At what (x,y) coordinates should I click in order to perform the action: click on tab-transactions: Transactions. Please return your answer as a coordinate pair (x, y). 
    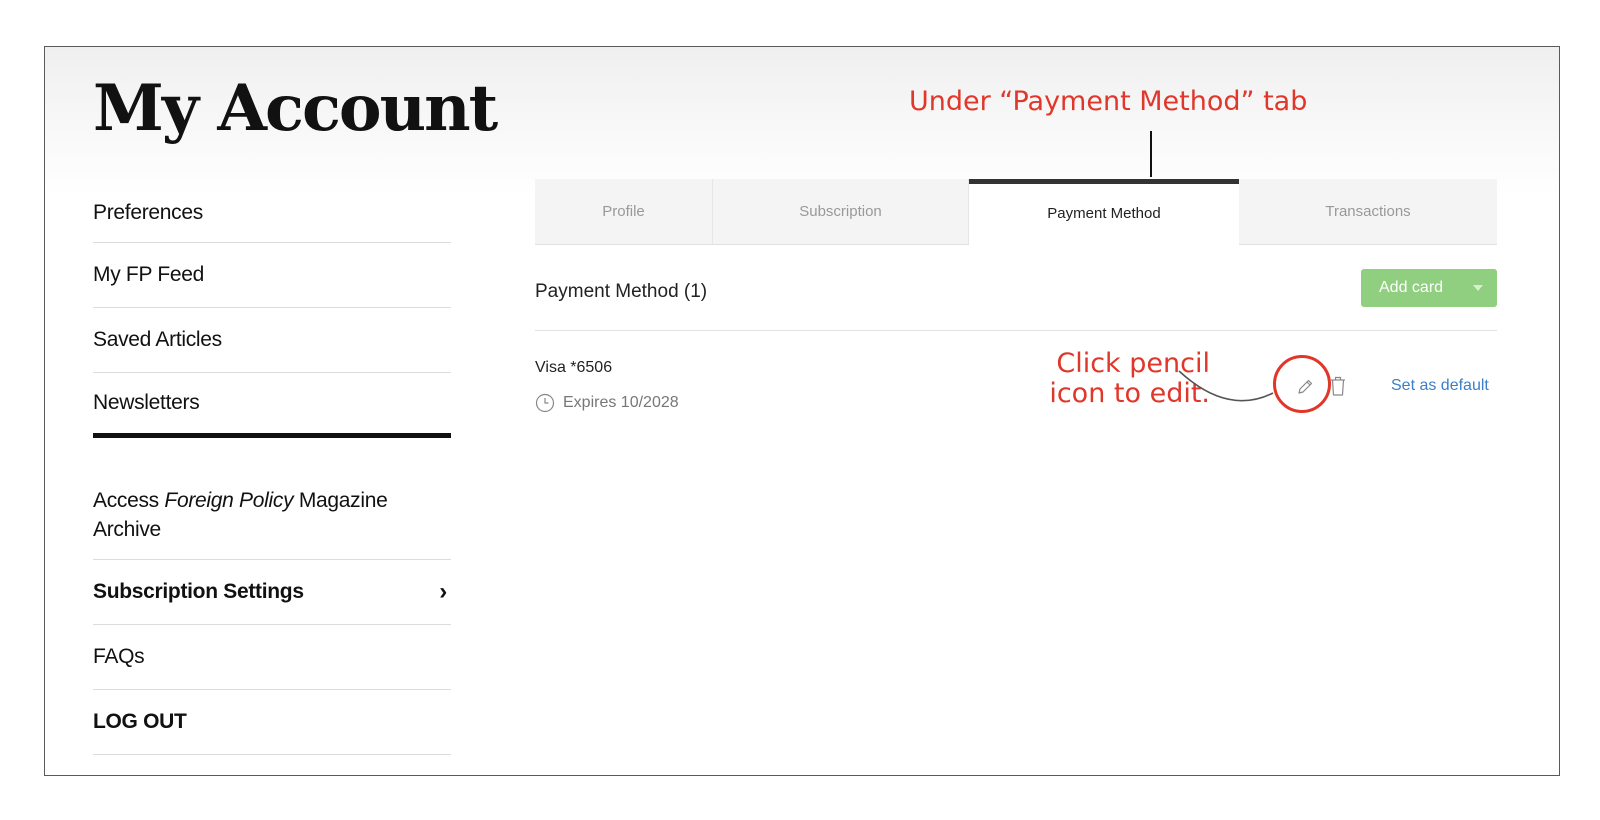
    Looking at the image, I should click on (1368, 212).